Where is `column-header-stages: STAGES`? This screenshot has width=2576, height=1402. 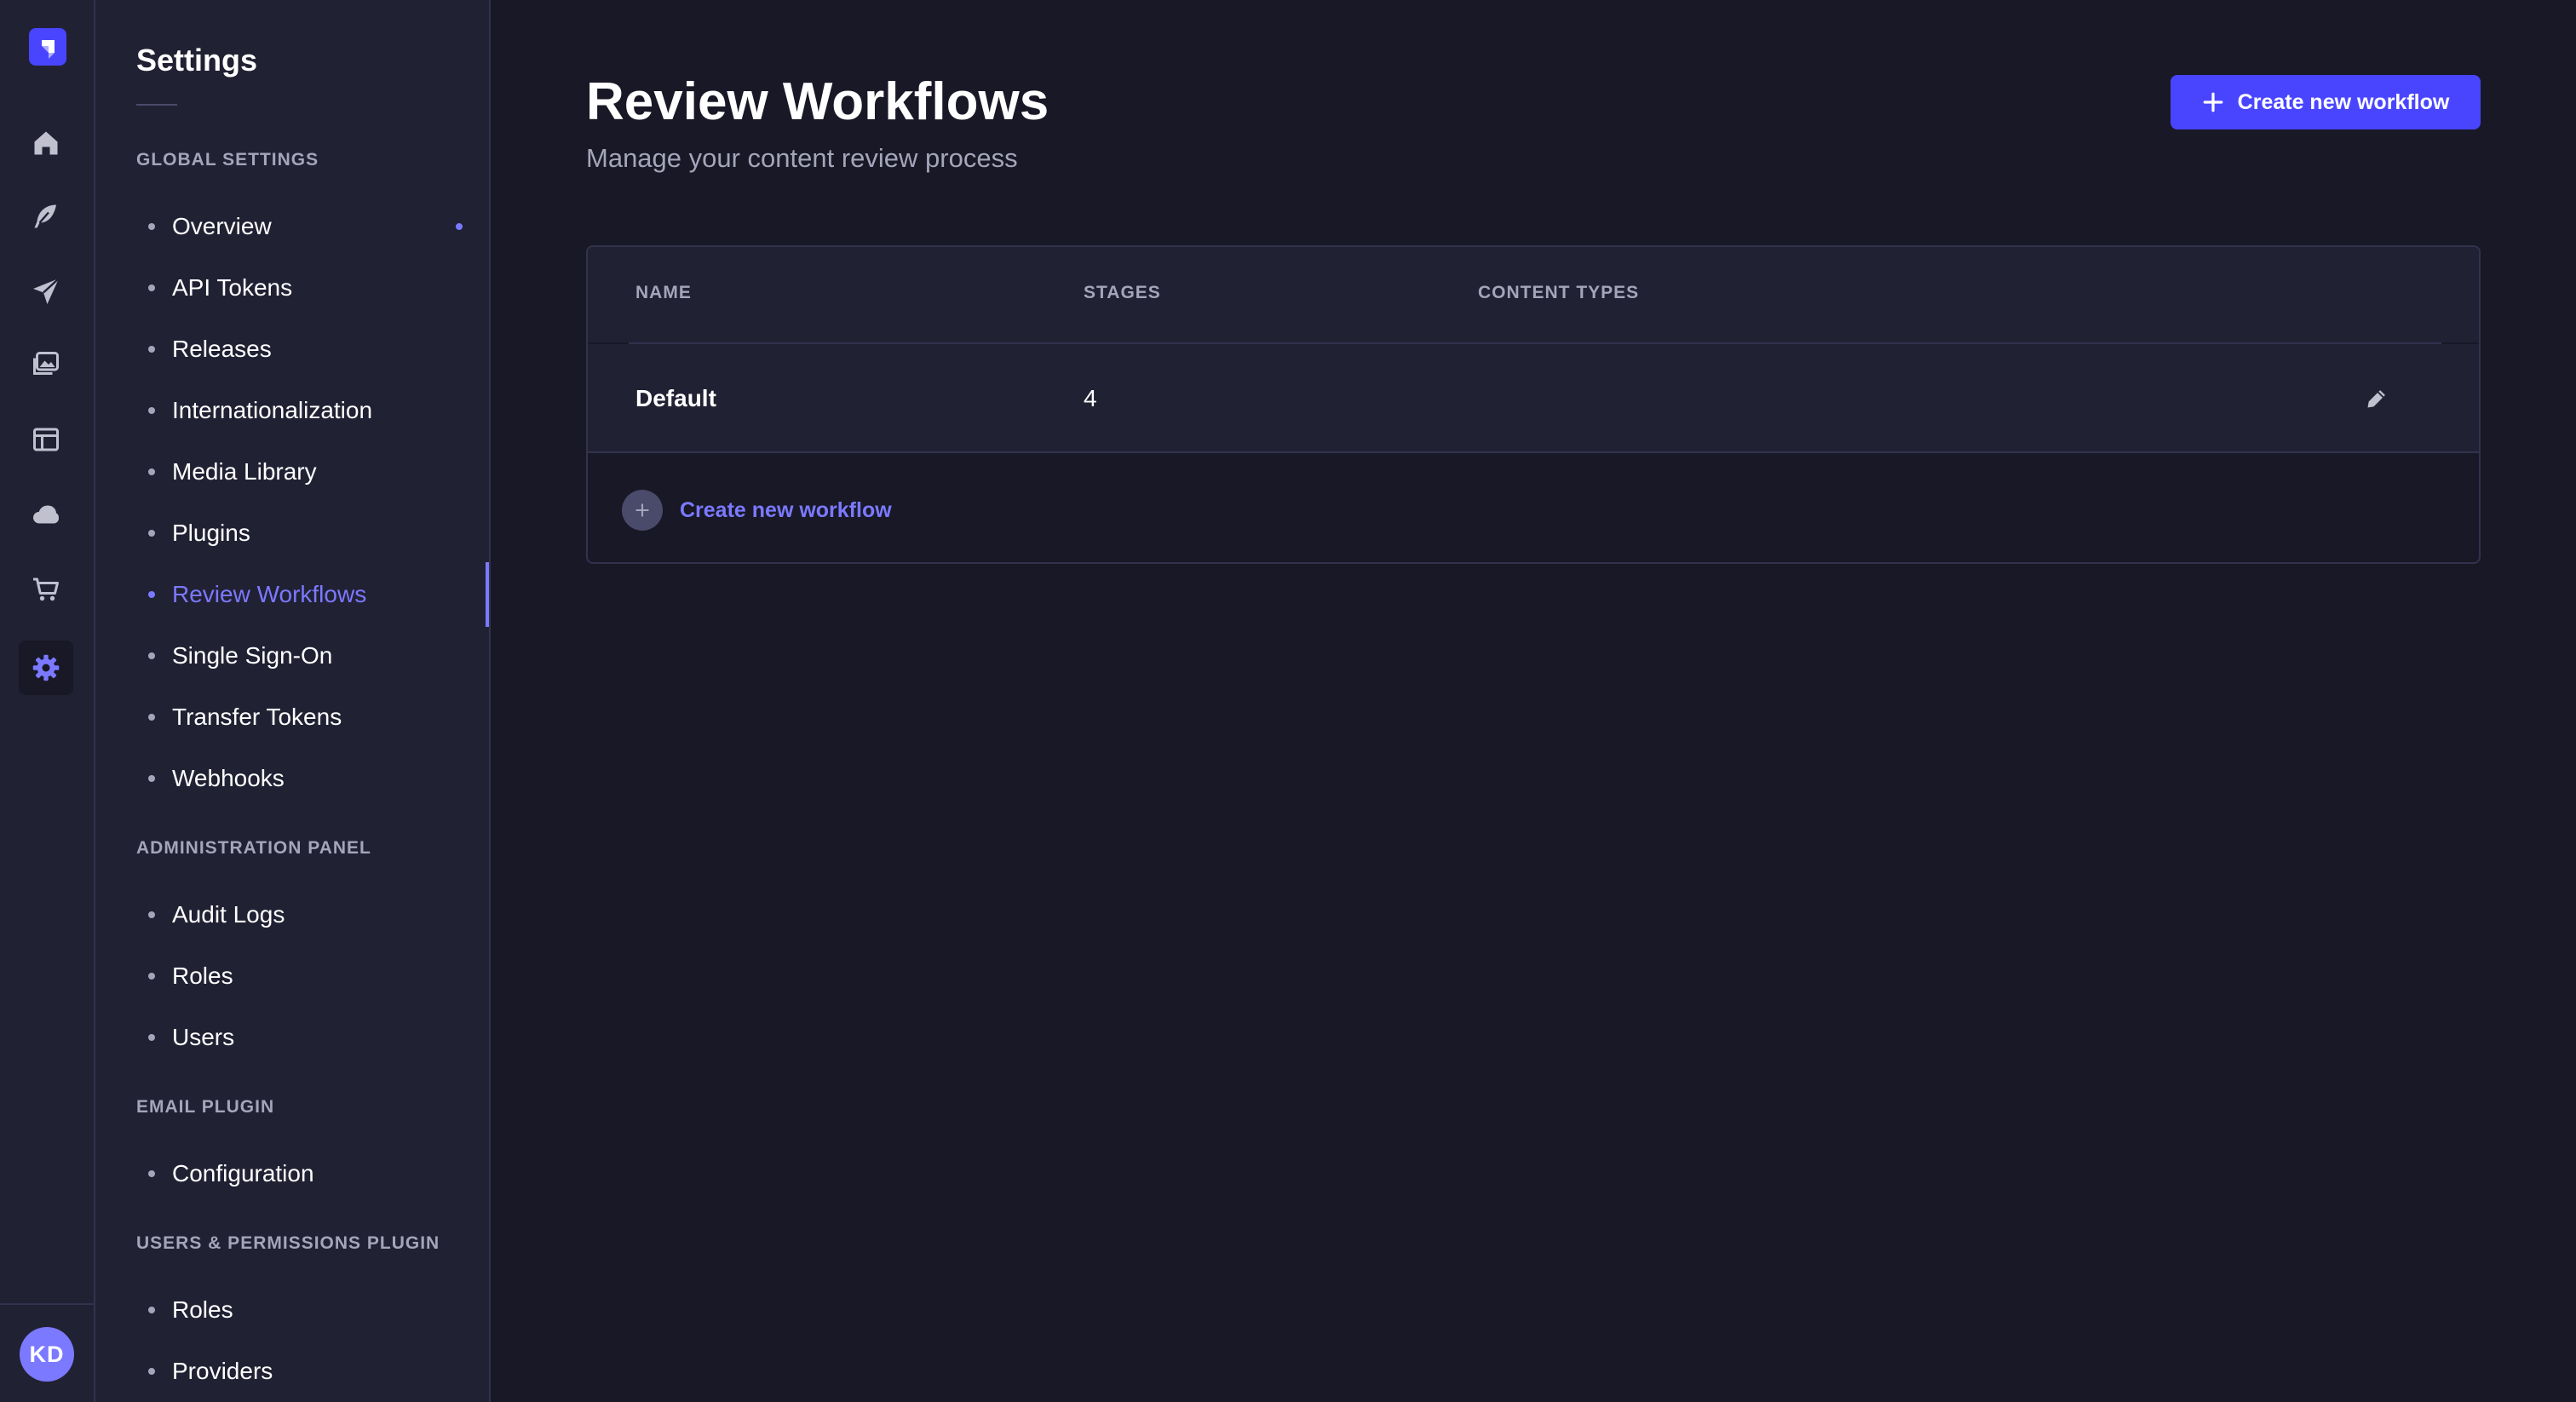
column-header-stages: STAGES is located at coordinates (1123, 293).